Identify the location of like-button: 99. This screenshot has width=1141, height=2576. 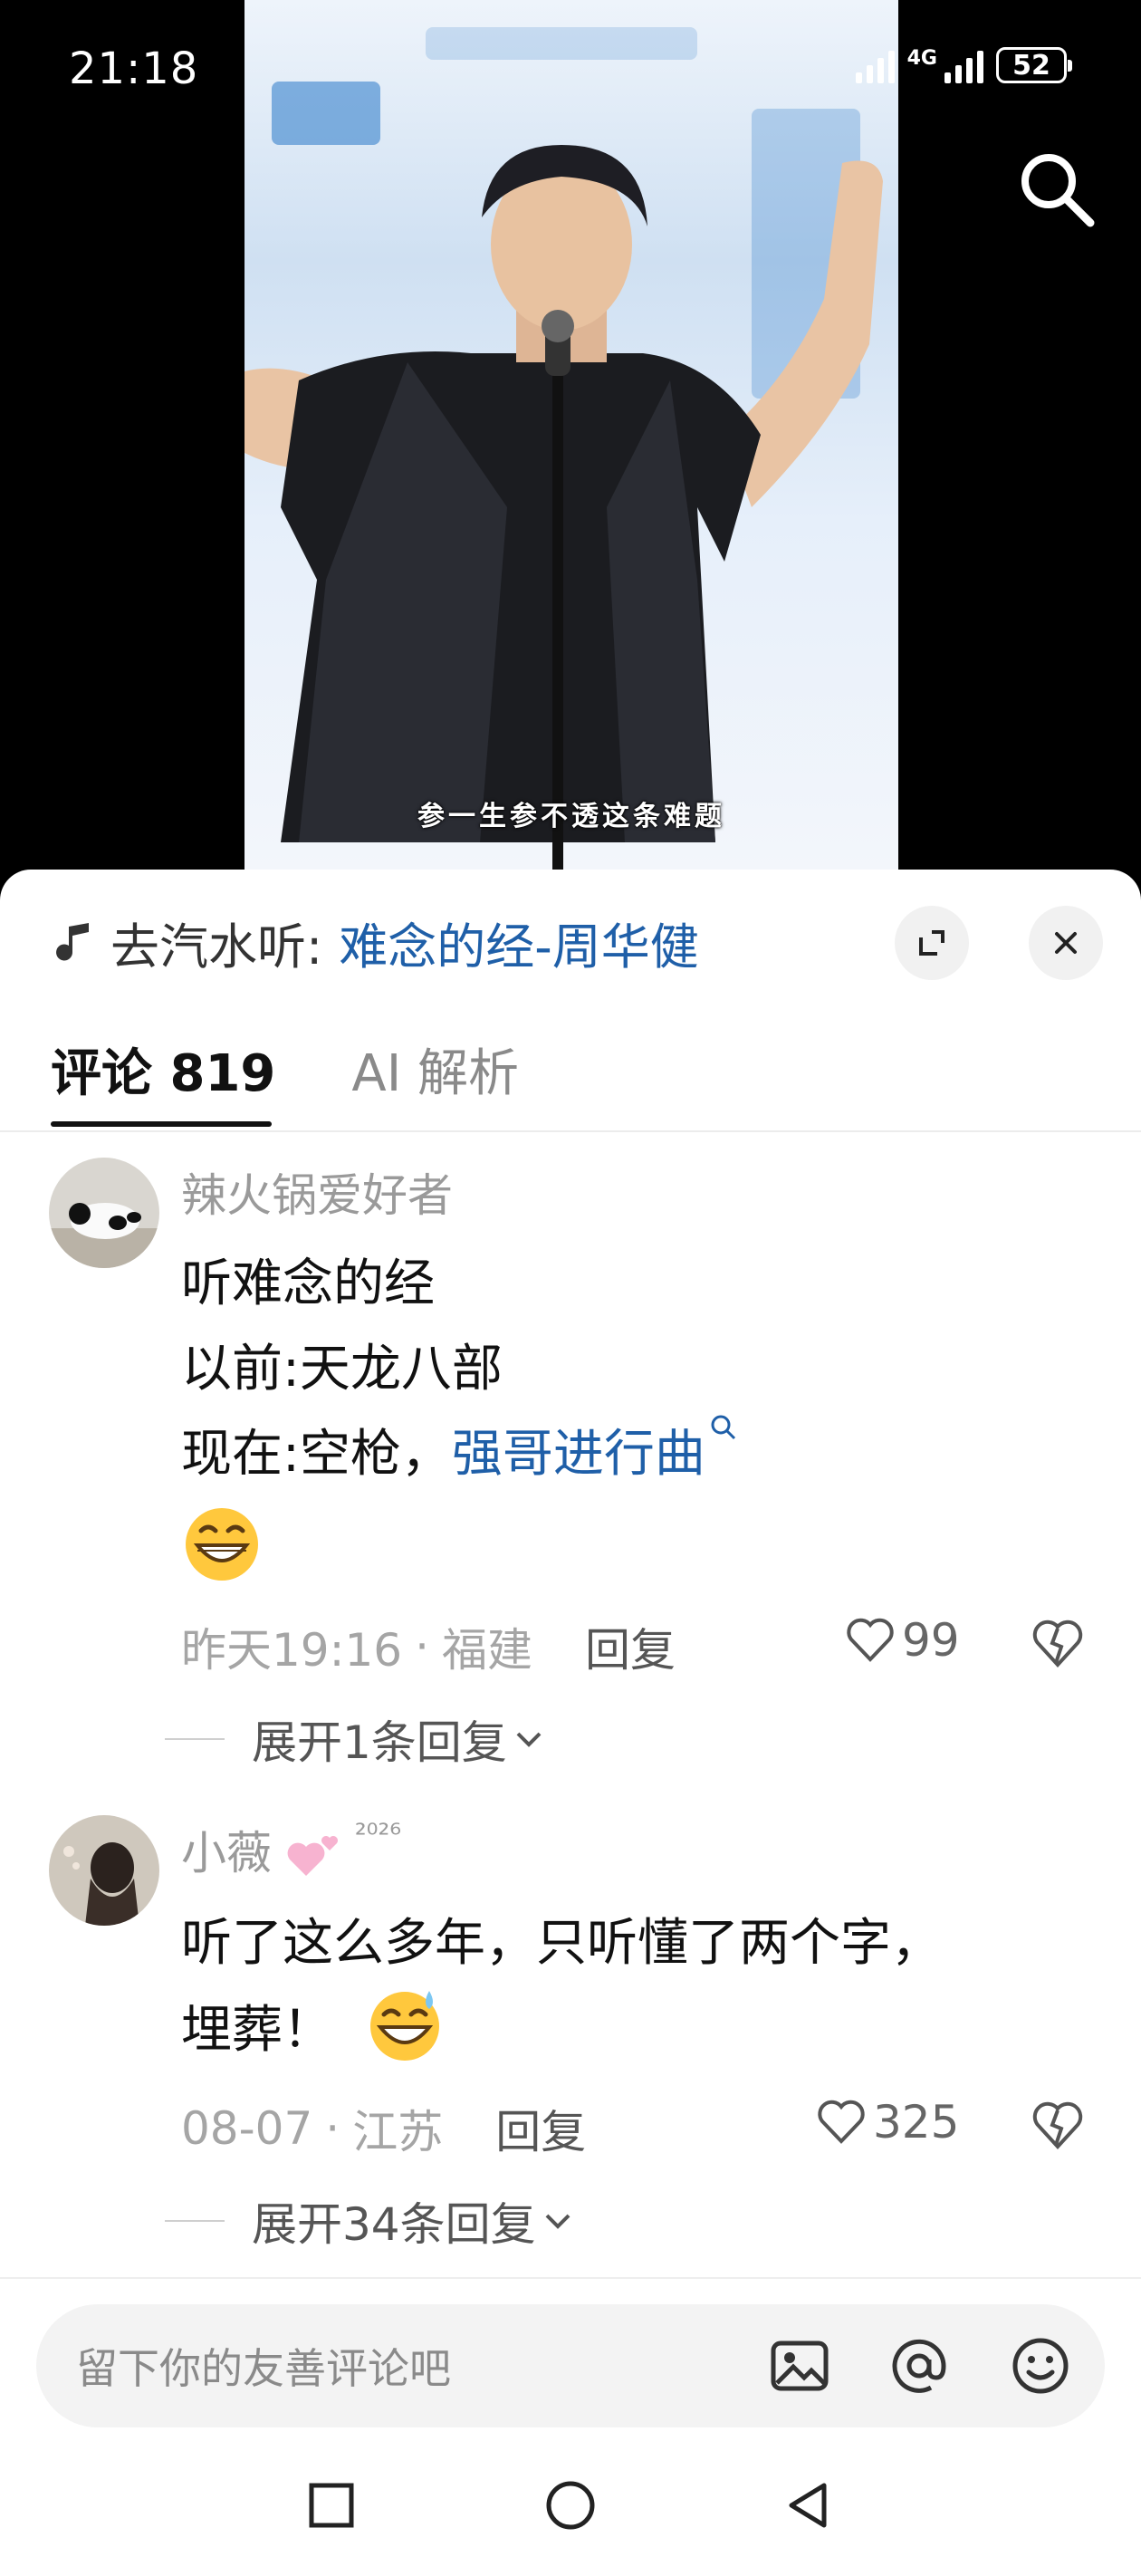
(903, 1640).